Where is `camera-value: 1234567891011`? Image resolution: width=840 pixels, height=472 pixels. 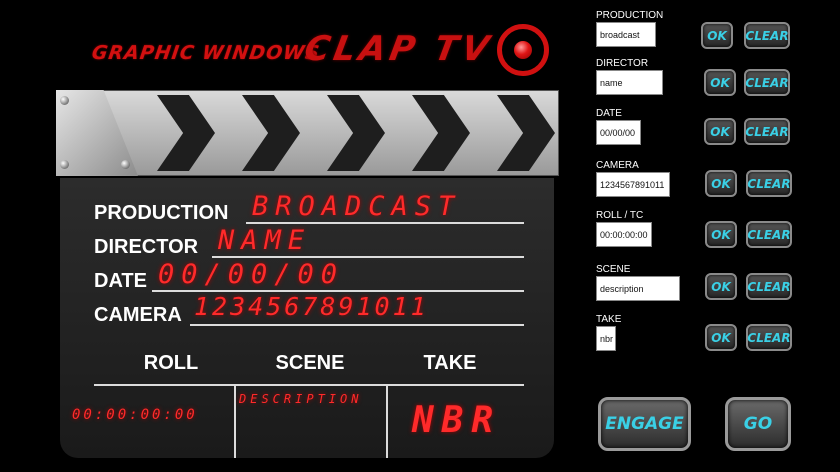
camera-value: 1234567891011 is located at coordinates (311, 306).